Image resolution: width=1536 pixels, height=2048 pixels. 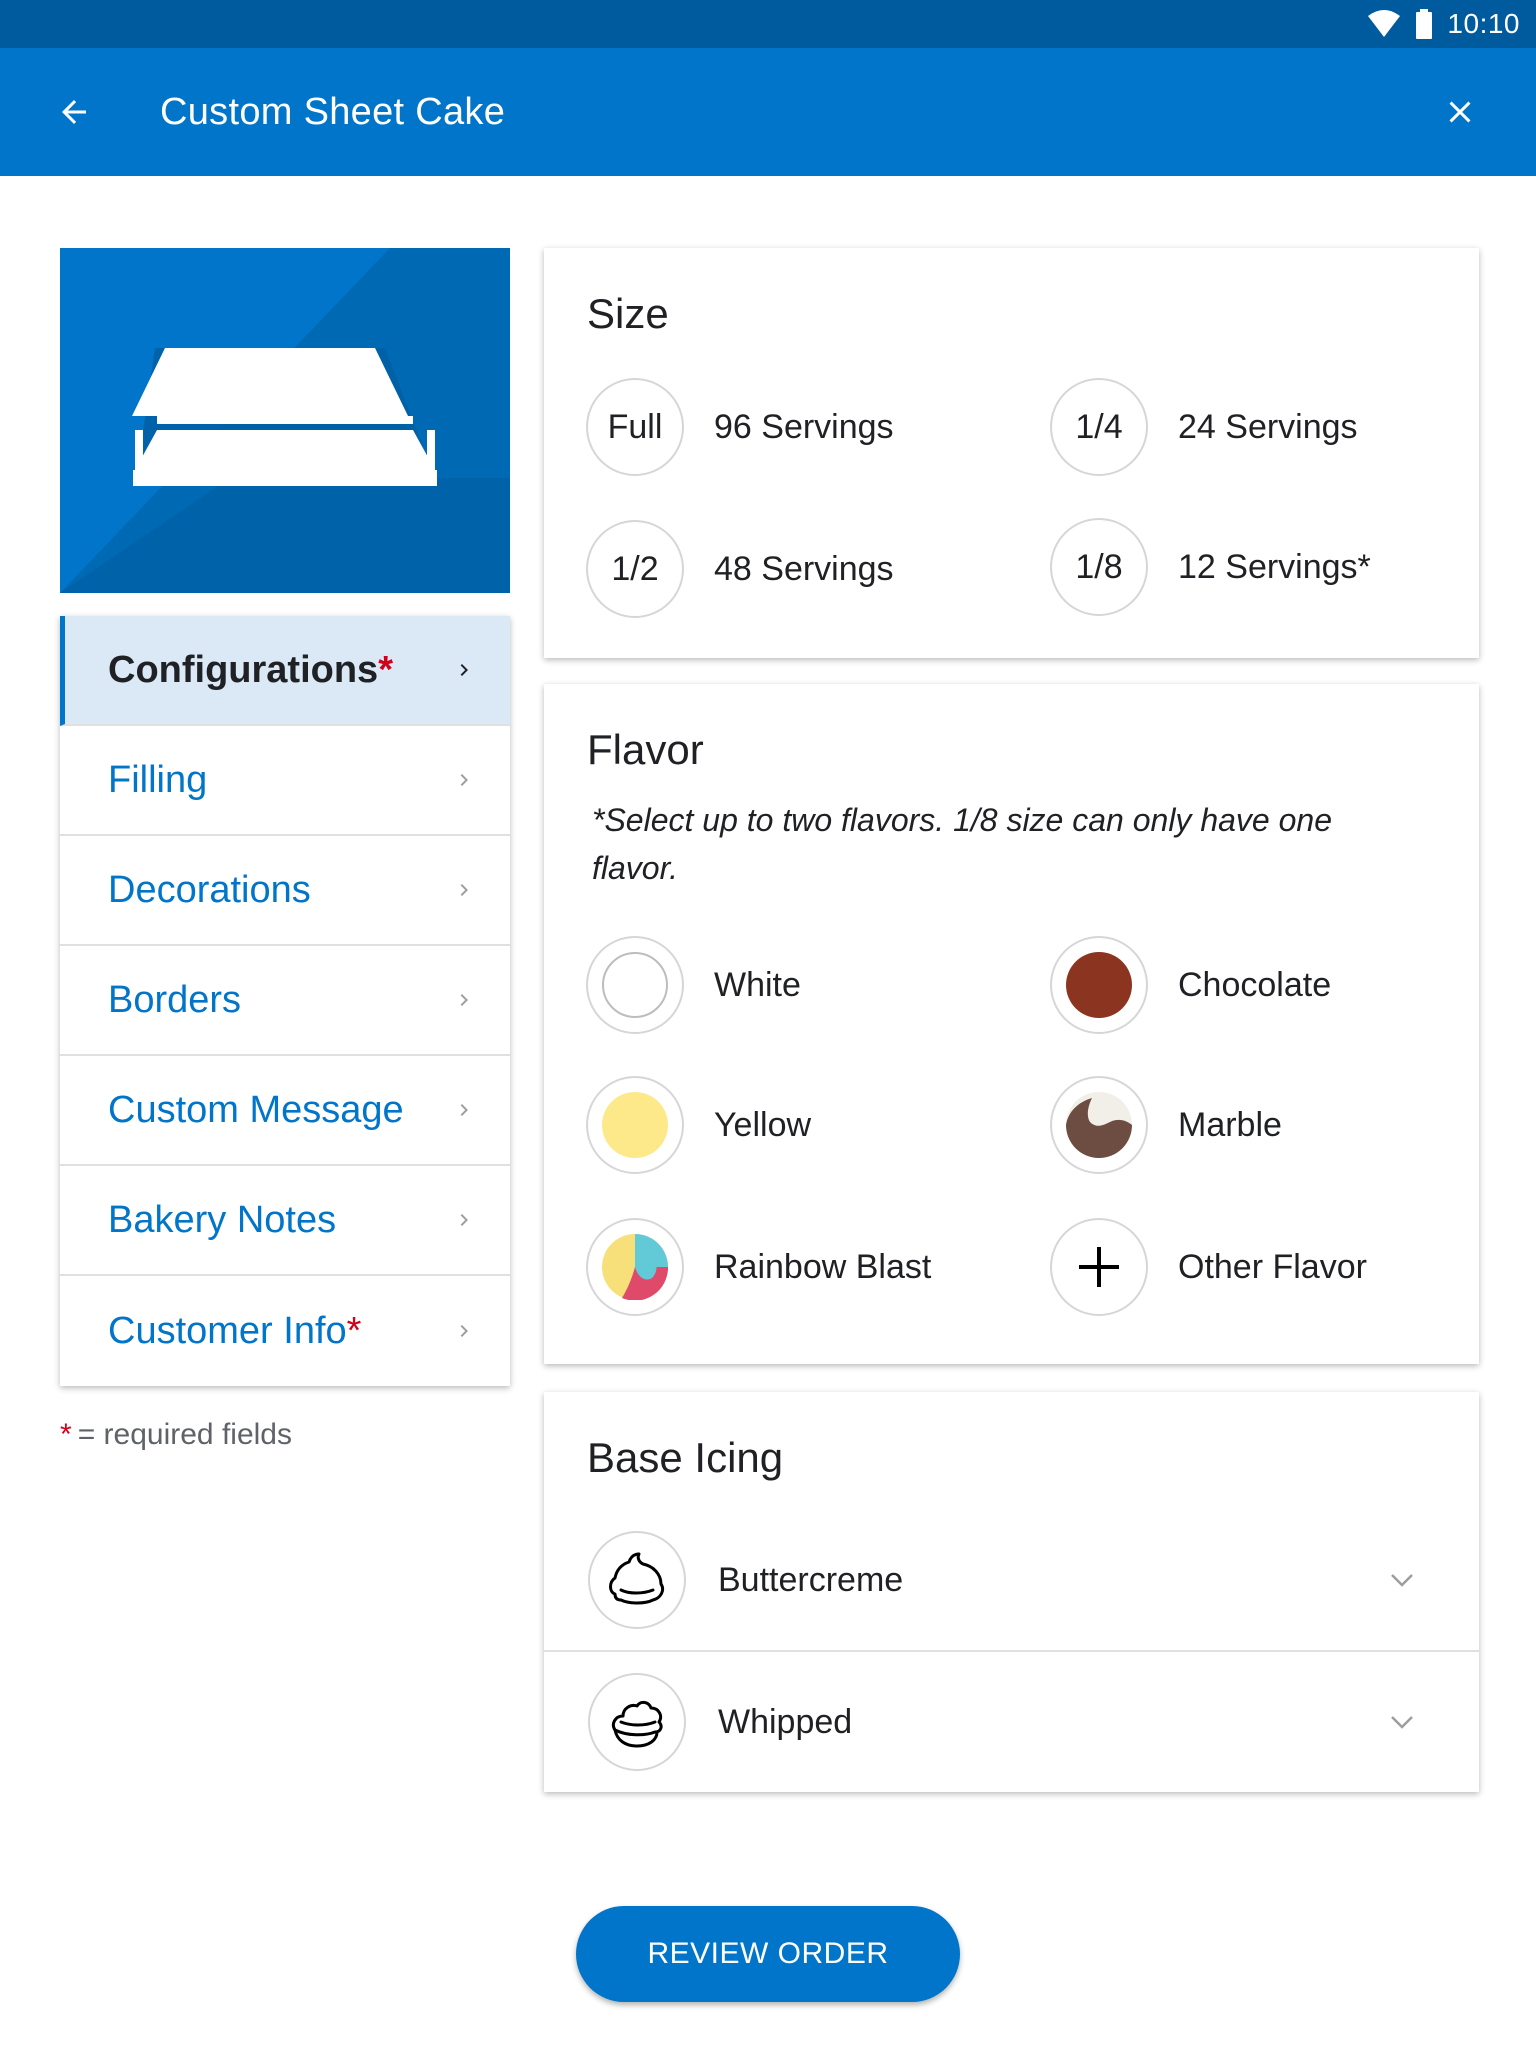 I want to click on nav-label: Borders, so click(x=175, y=999).